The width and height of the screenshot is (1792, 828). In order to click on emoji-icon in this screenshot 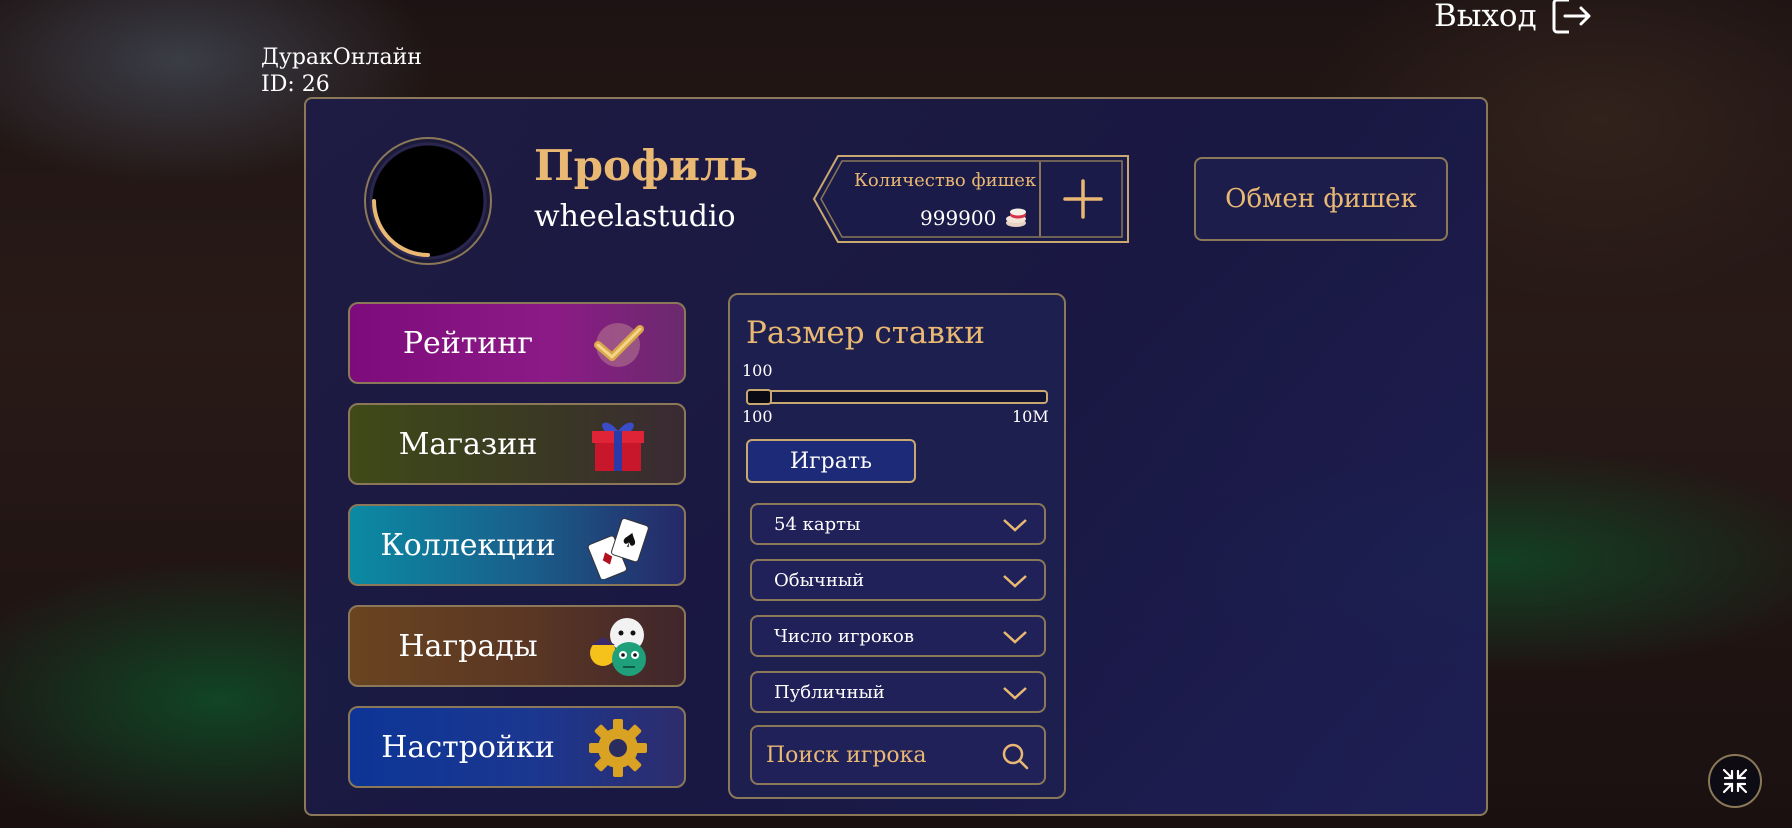, I will do `click(618, 647)`.